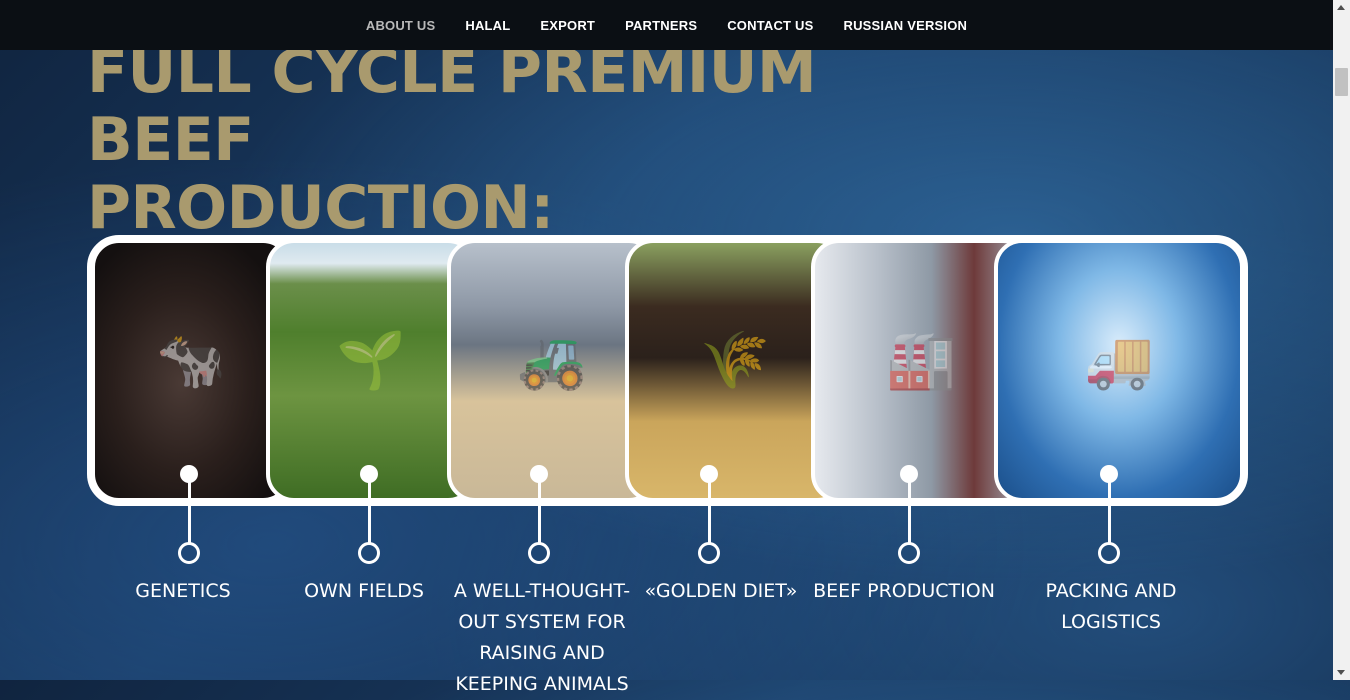 This screenshot has width=1350, height=700. I want to click on step-label-golden-diet: «GOLDEN DIET», so click(721, 591).